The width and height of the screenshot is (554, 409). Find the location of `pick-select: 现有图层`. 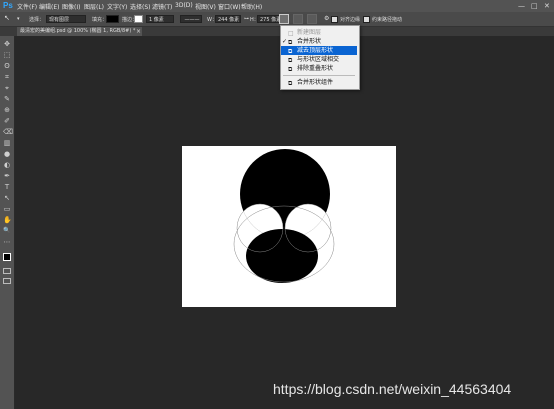

pick-select: 现有图层 is located at coordinates (66, 19).